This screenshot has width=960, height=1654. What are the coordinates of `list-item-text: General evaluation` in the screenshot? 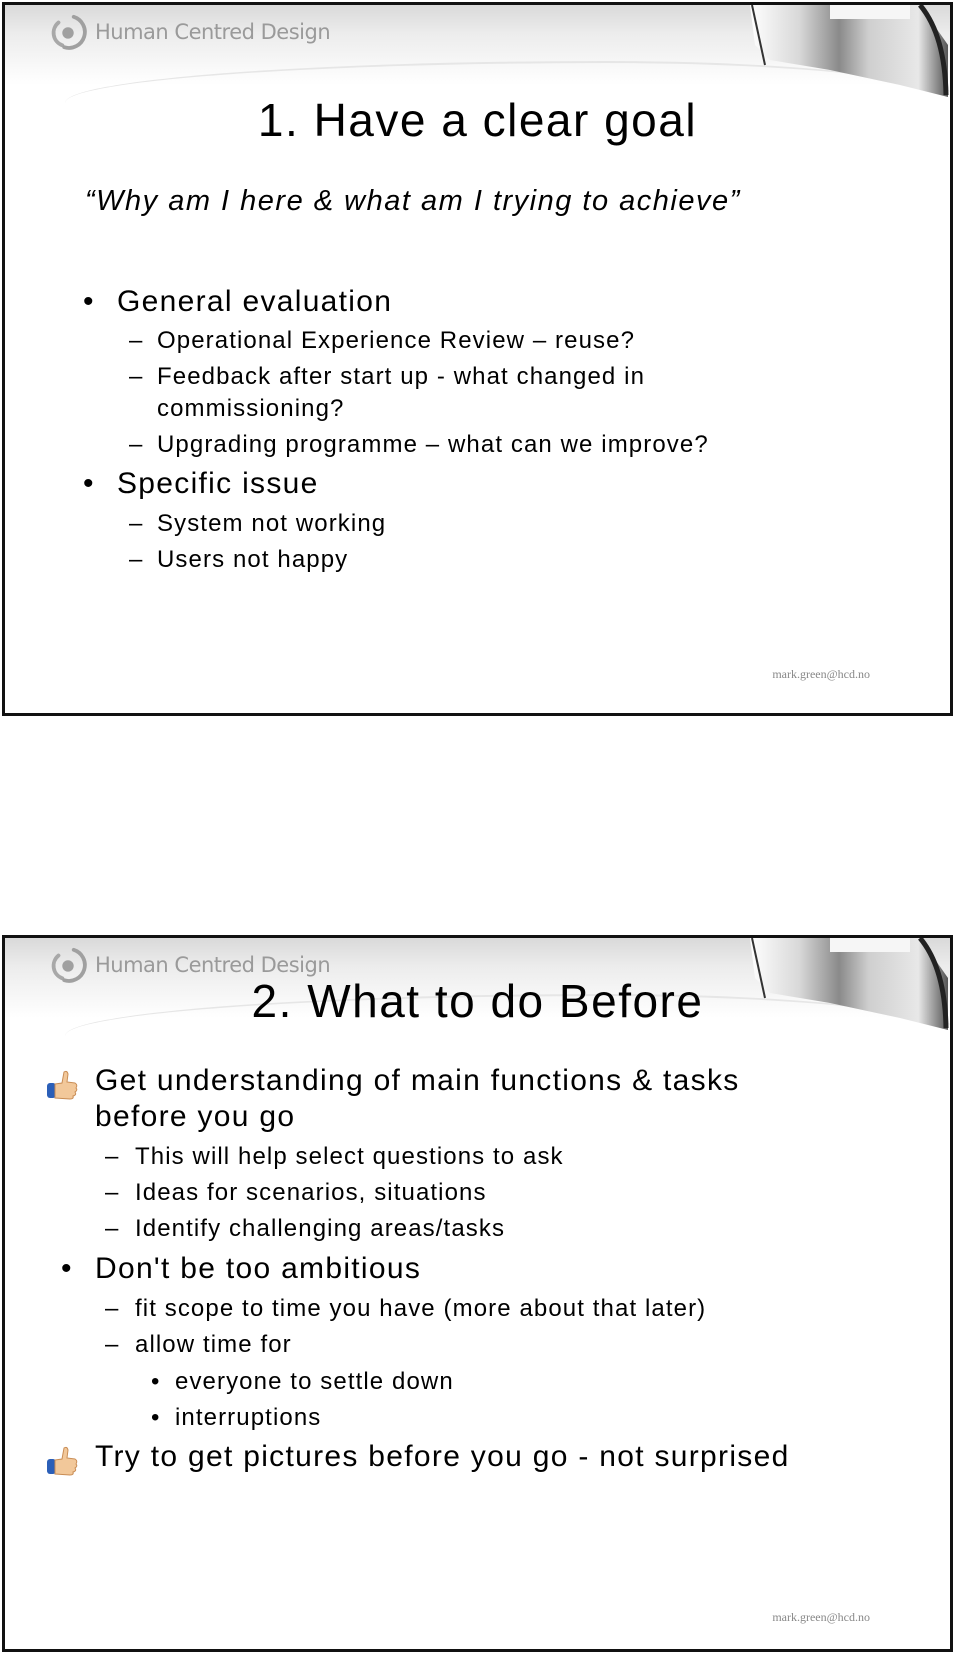 It's located at (255, 301).